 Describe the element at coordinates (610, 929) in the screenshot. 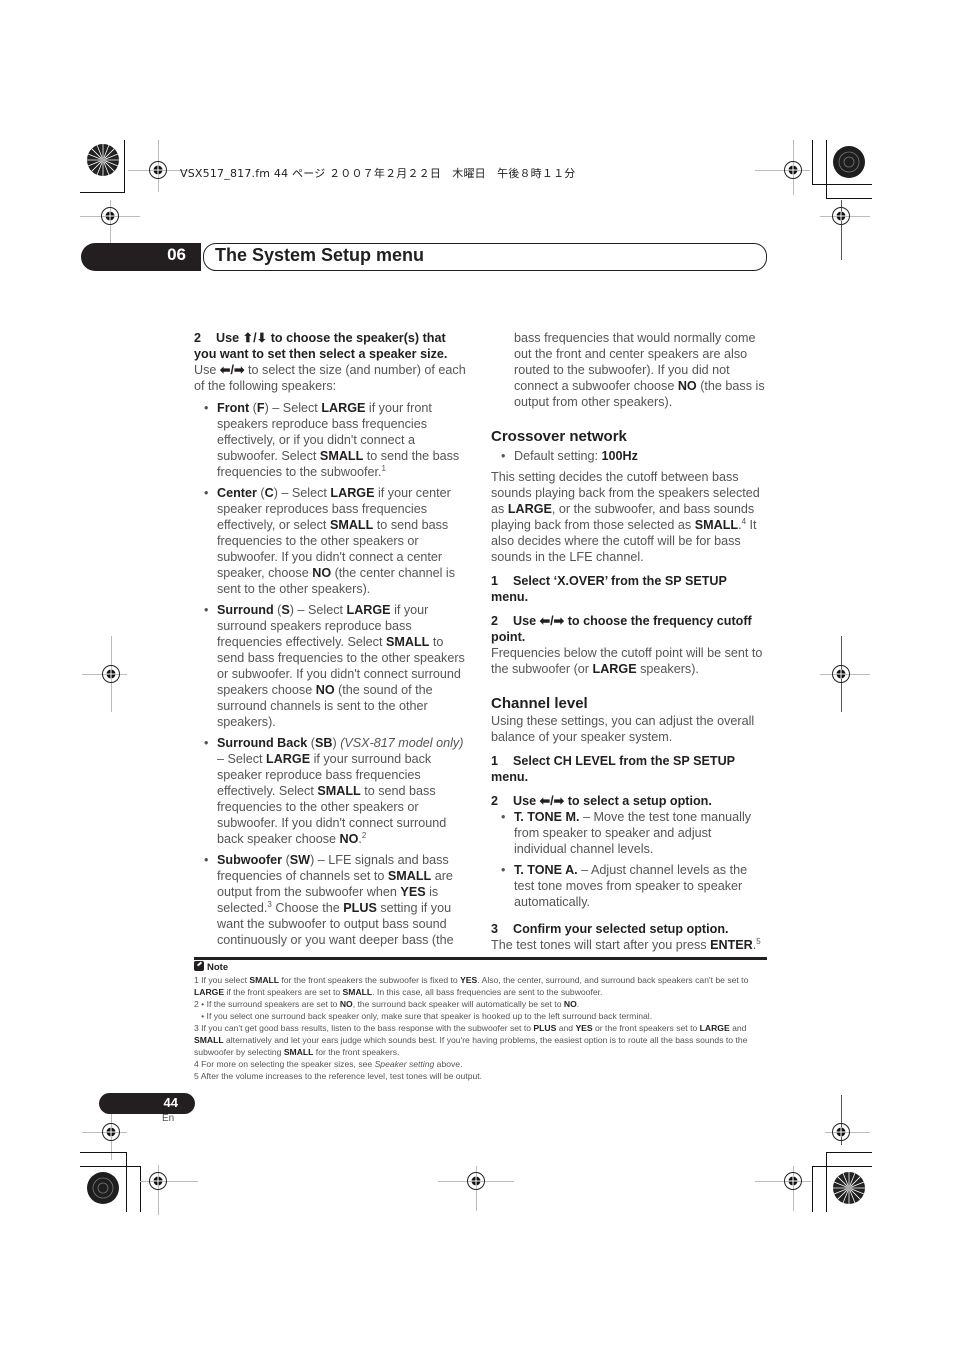

I see `step-confirm: 3 Confirm your selected setup option.` at that location.